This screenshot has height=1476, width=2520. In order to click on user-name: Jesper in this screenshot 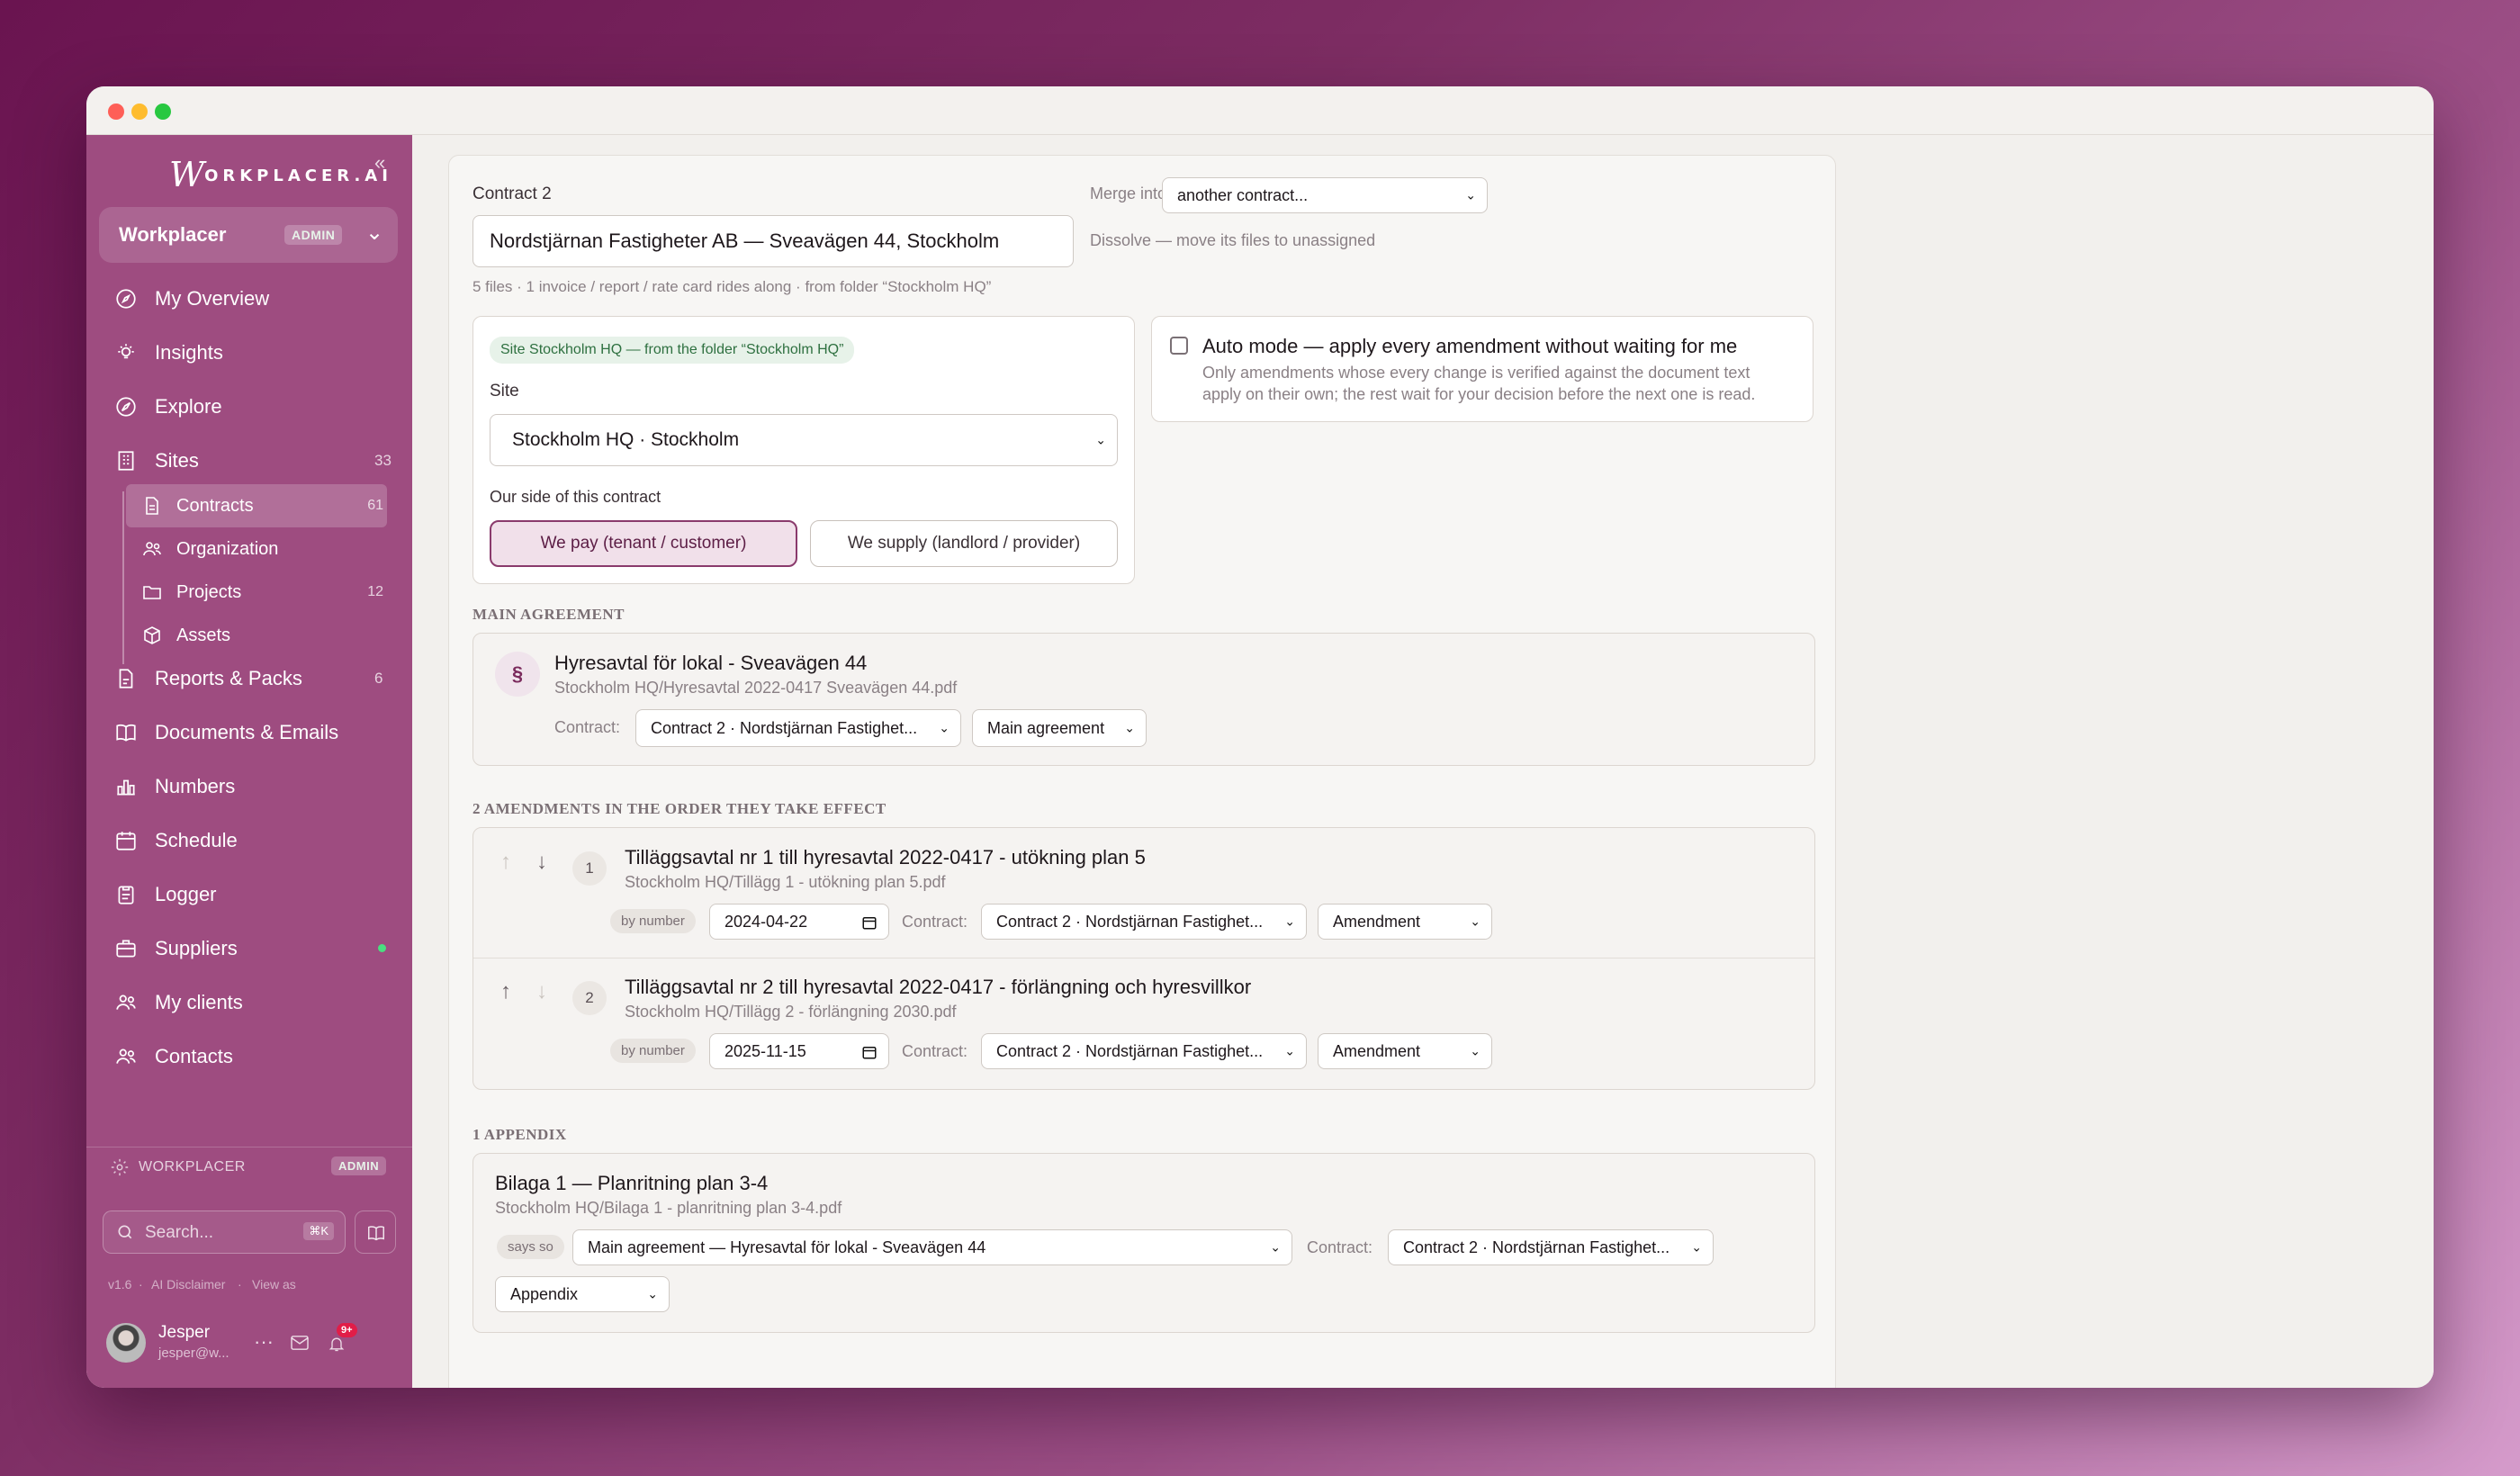, I will do `click(184, 1333)`.